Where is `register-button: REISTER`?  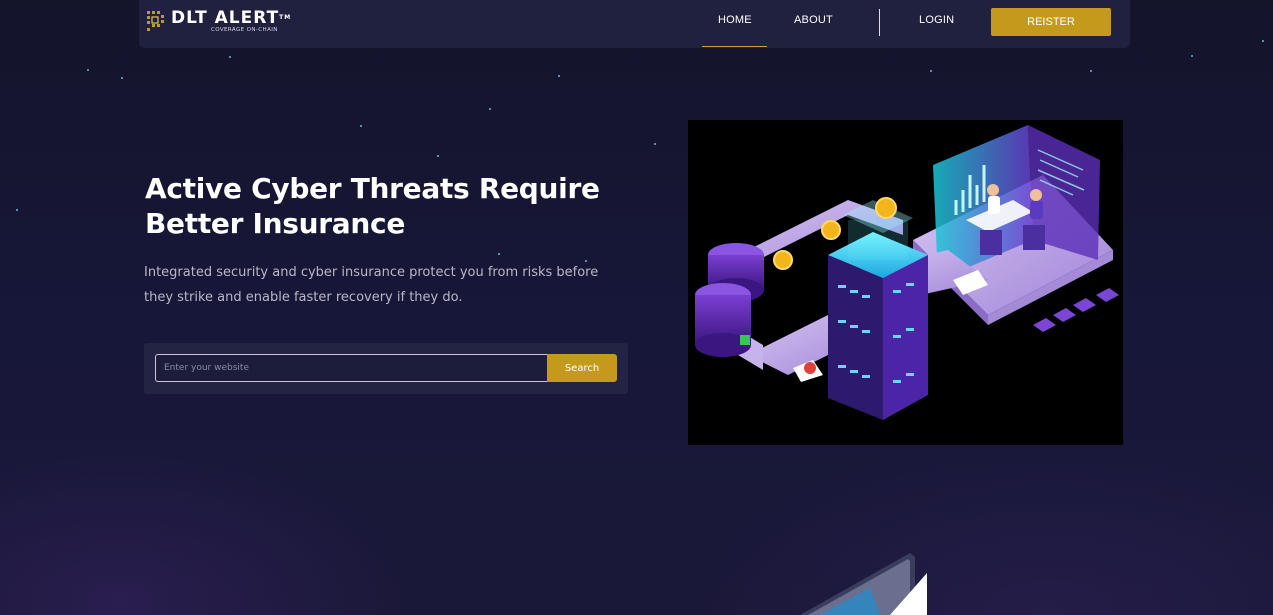 register-button: REISTER is located at coordinates (1051, 22).